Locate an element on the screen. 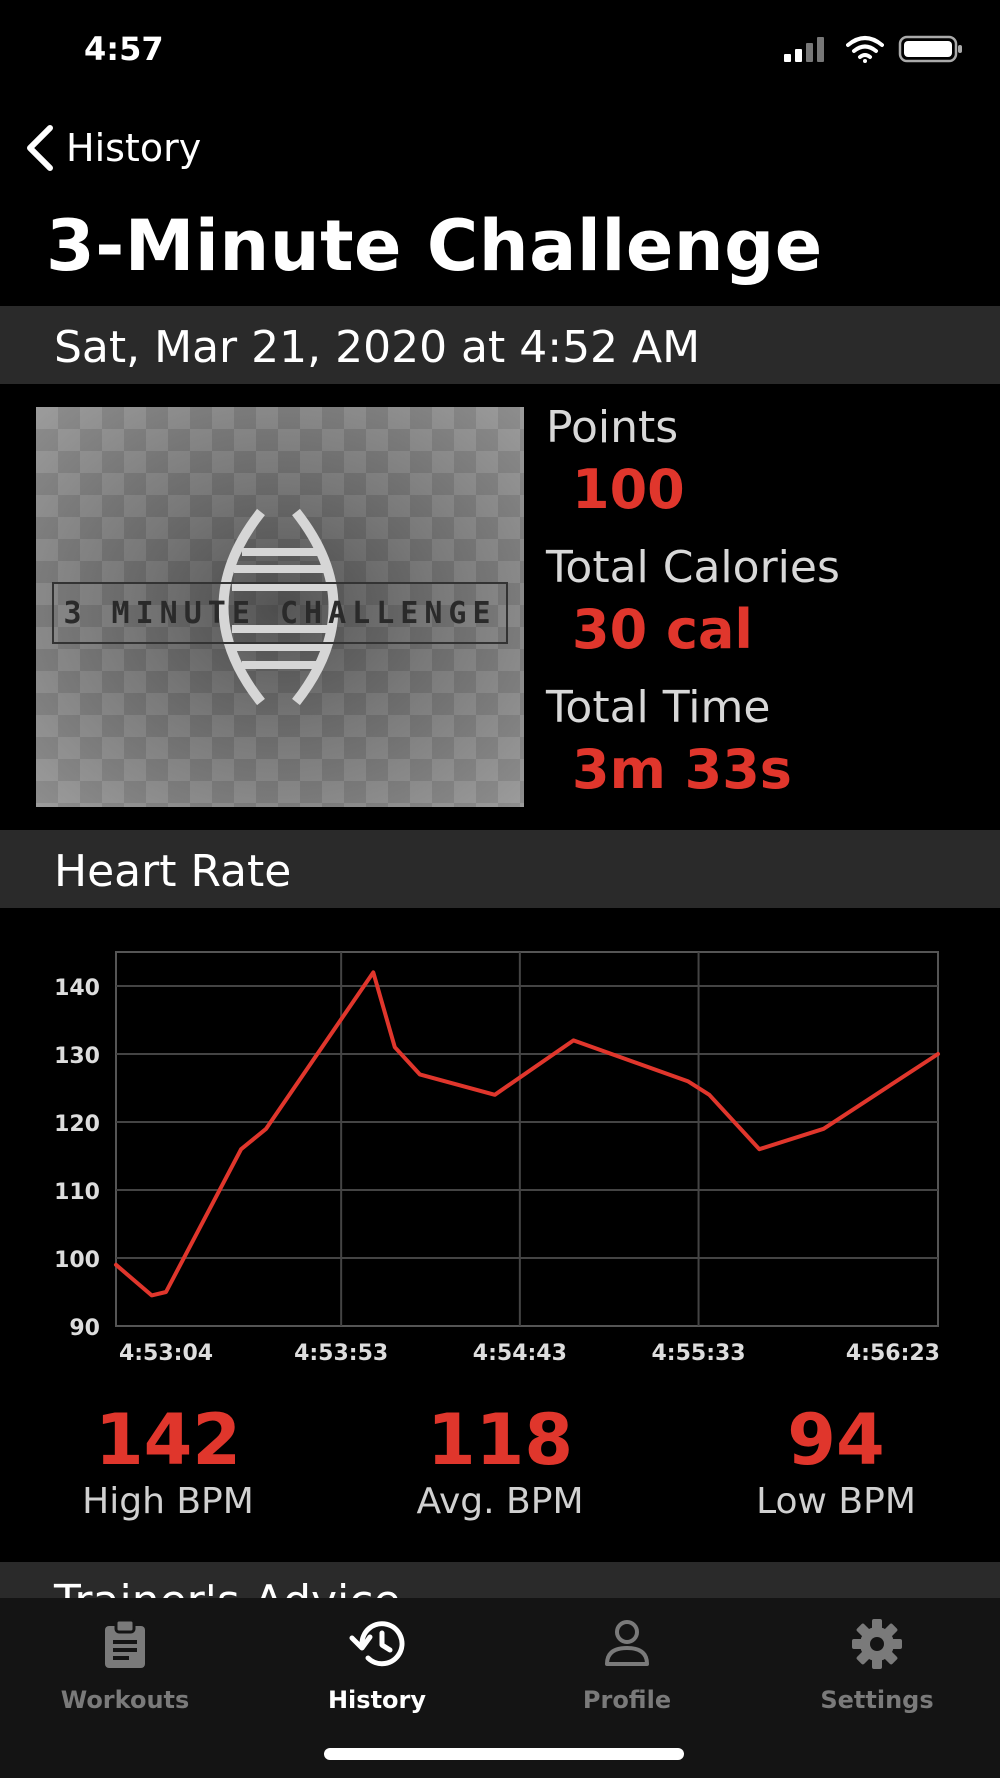  advice-band: Trainer's Advice is located at coordinates (500, 1582).